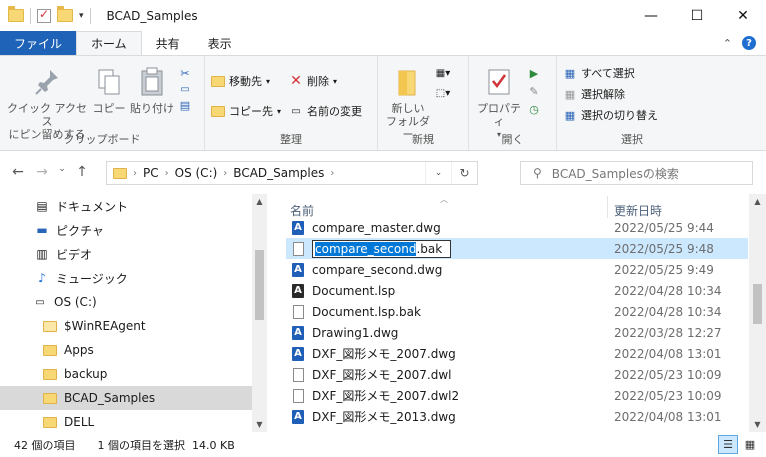 The height and width of the screenshot is (457, 766). Describe the element at coordinates (534, 91) in the screenshot. I see `edit-icon: ✎` at that location.